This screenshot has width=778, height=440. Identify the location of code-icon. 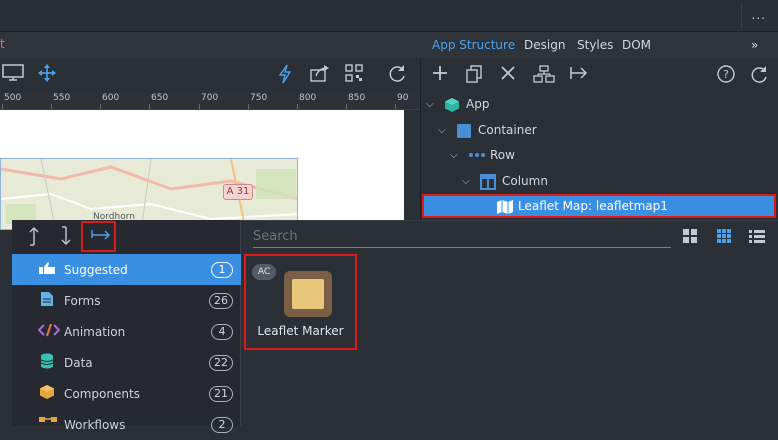
(49, 332).